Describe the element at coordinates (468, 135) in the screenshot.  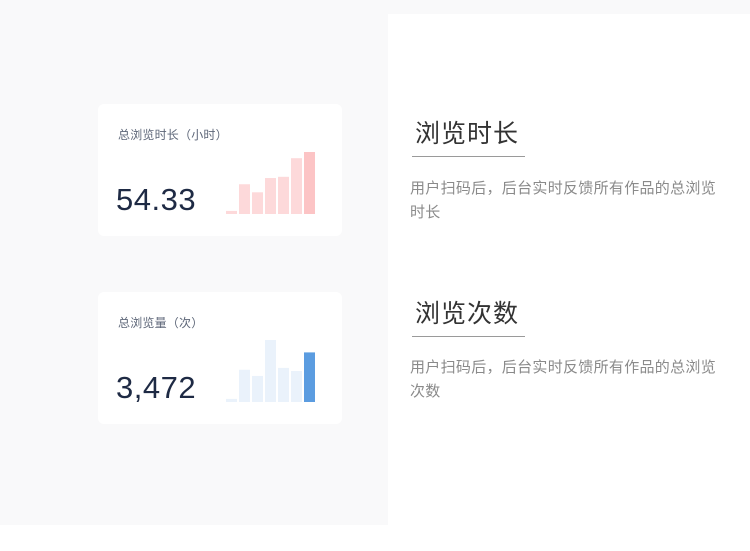
I see `duration-feature-title: 浏览时长` at that location.